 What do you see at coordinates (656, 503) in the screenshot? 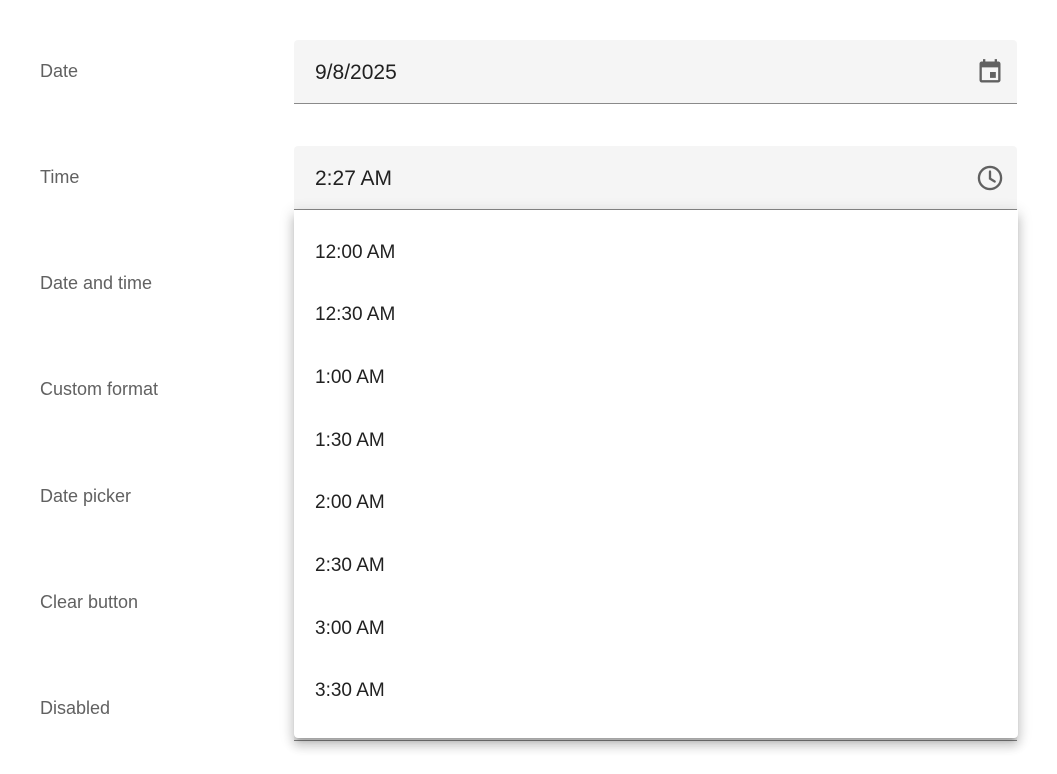
I see `time-option: 2:00 AM` at bounding box center [656, 503].